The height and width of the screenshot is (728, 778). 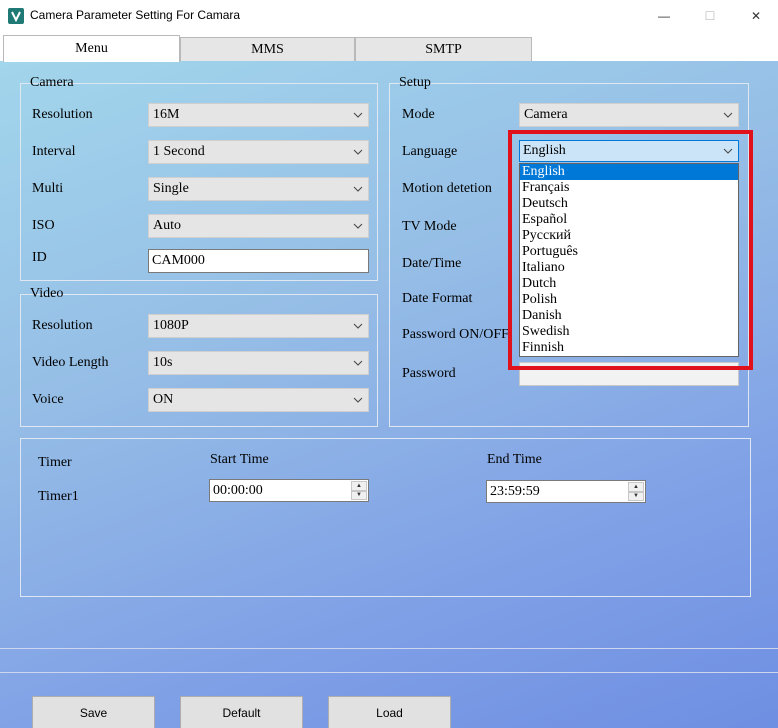 I want to click on tab-menu: Menu, so click(x=91, y=48).